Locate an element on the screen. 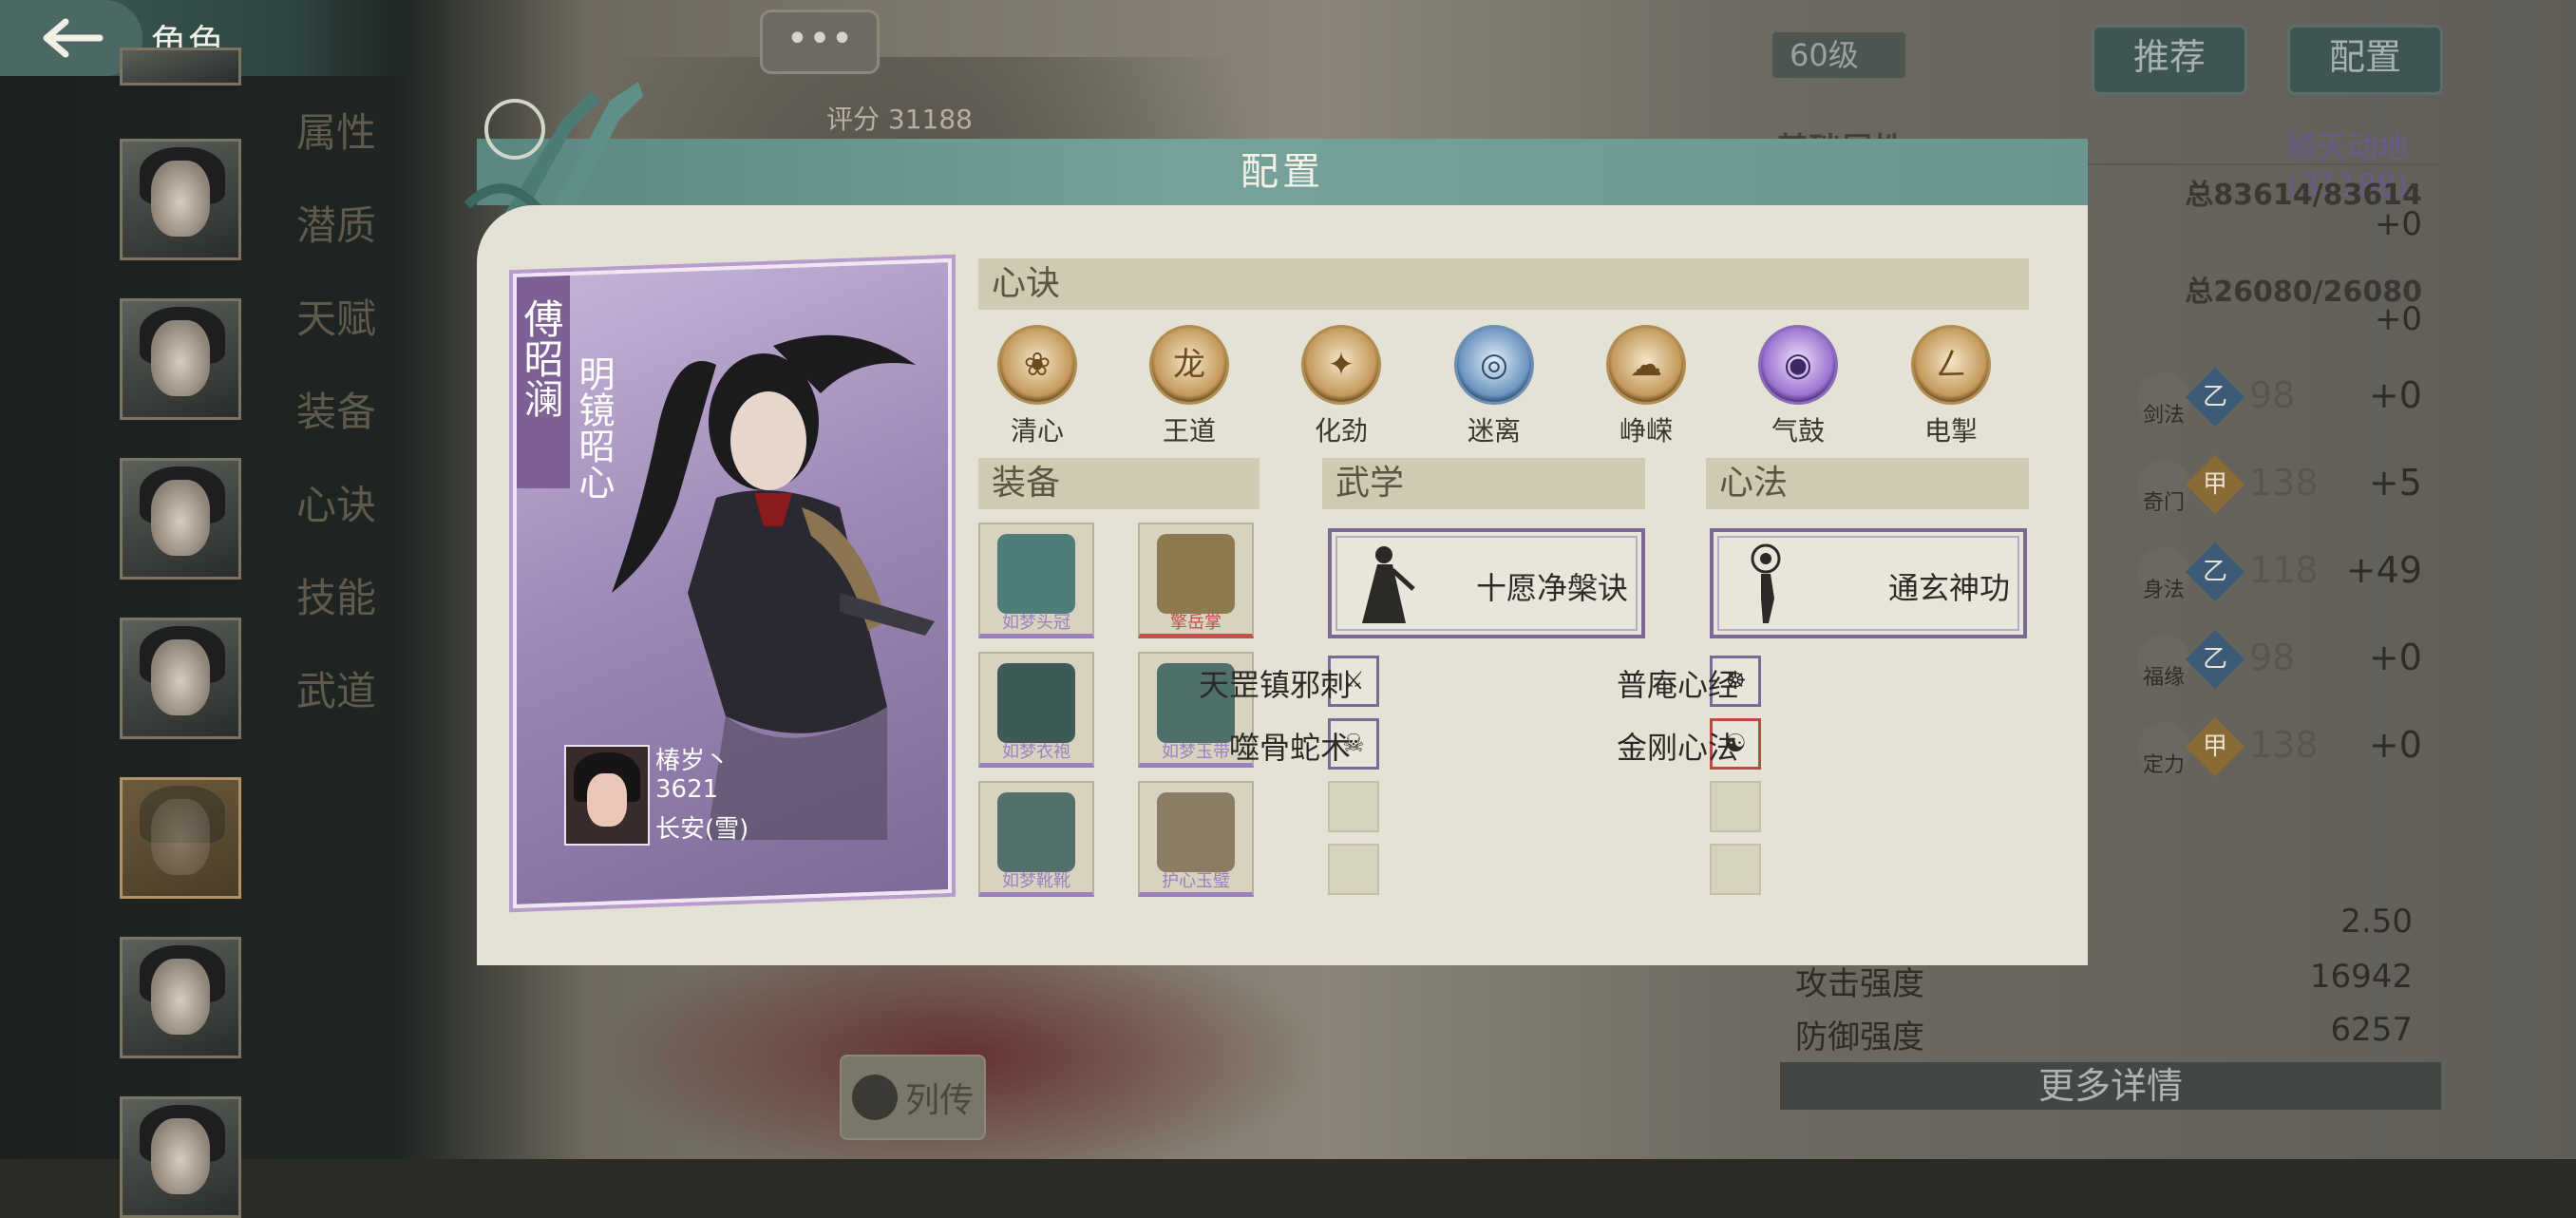  agility-icon: 身法 is located at coordinates (2163, 574).